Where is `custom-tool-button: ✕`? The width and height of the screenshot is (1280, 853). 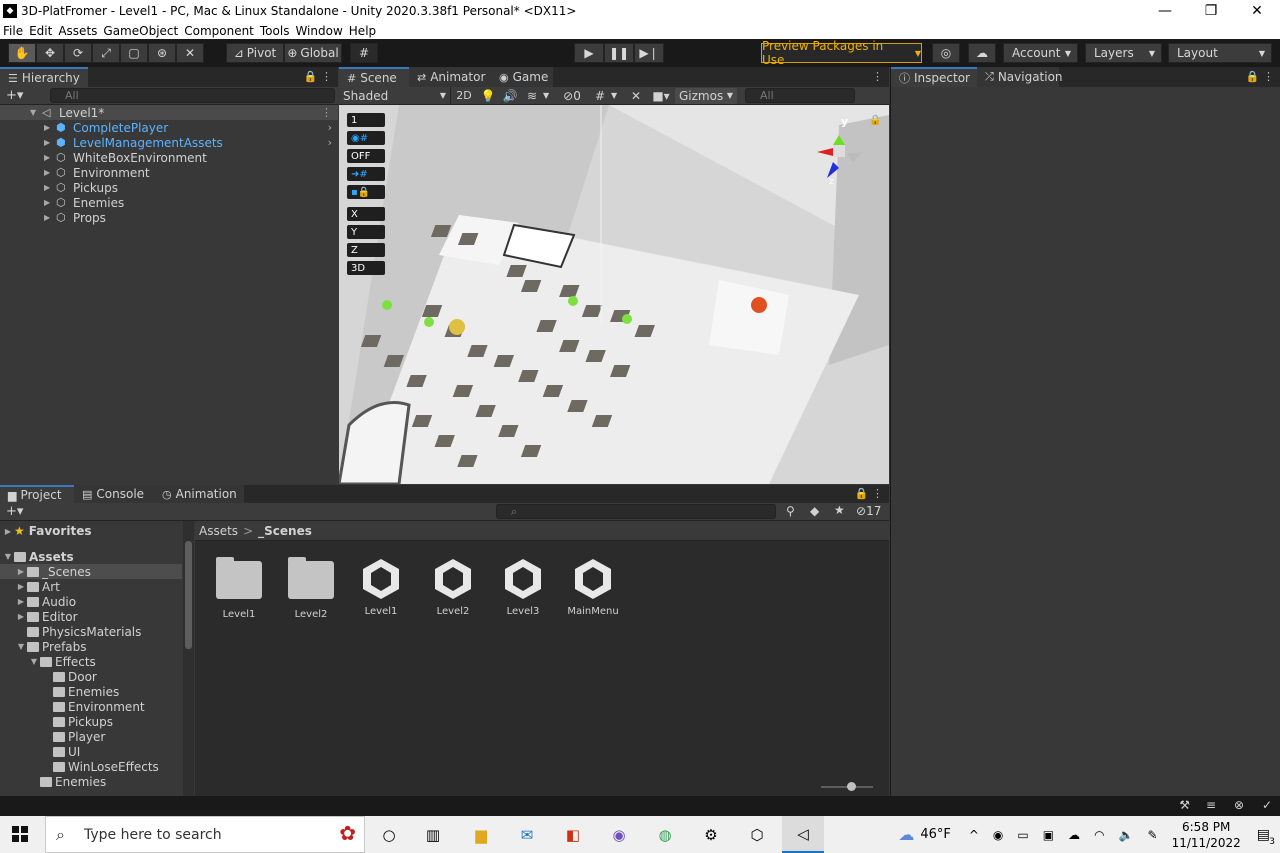 custom-tool-button: ✕ is located at coordinates (190, 53).